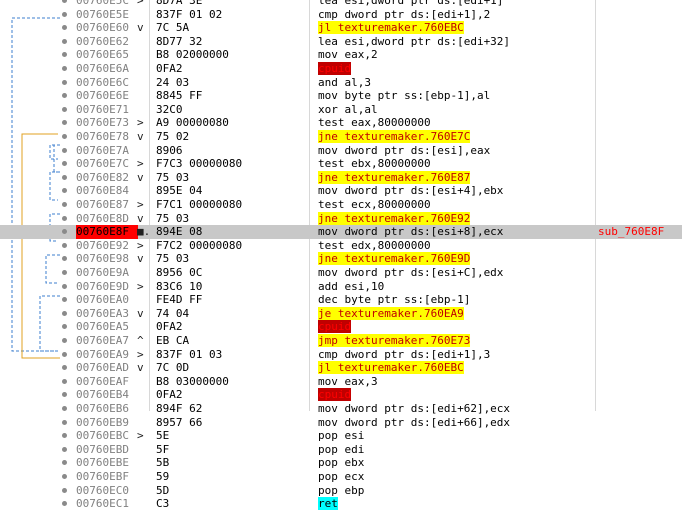 The image size is (682, 511). I want to click on disassembly-cell: pop ebp, so click(341, 491).